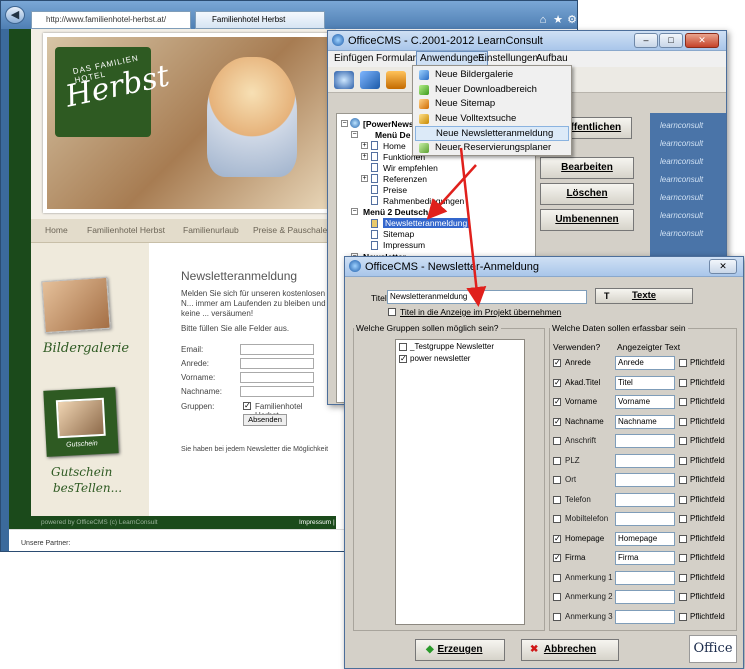 The width and height of the screenshot is (745, 669). Describe the element at coordinates (644, 296) in the screenshot. I see `texte-button: T Texte` at that location.